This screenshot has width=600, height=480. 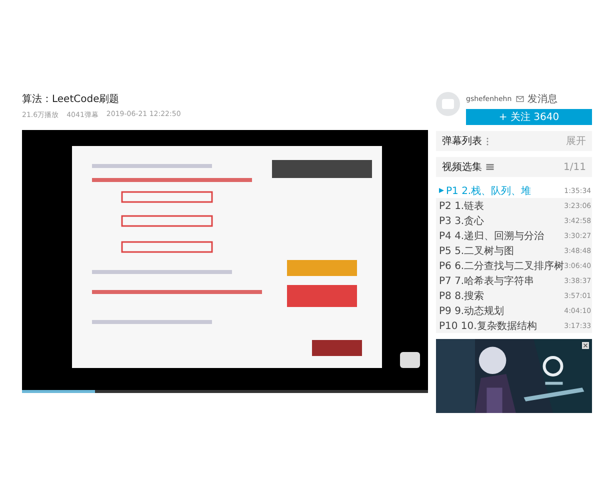 I want to click on video-title: 算法：LeetCode刷题, so click(x=71, y=99).